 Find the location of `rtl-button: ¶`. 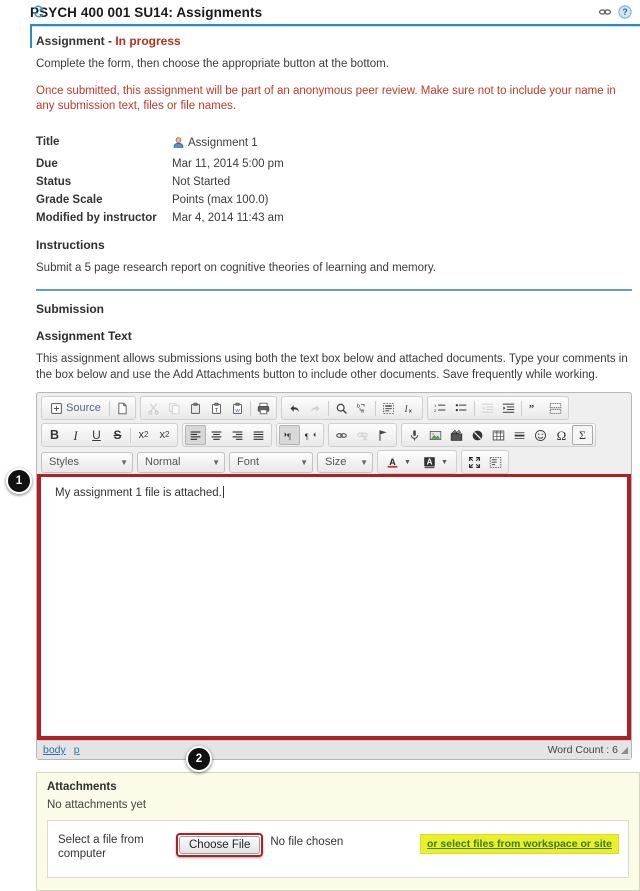

rtl-button: ¶ is located at coordinates (310, 435).